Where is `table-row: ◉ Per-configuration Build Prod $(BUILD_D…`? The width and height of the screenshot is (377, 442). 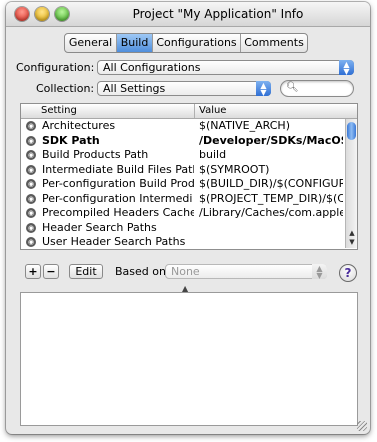
table-row: ◉ Per-configuration Build Prod $(BUILD_D… is located at coordinates (182, 184).